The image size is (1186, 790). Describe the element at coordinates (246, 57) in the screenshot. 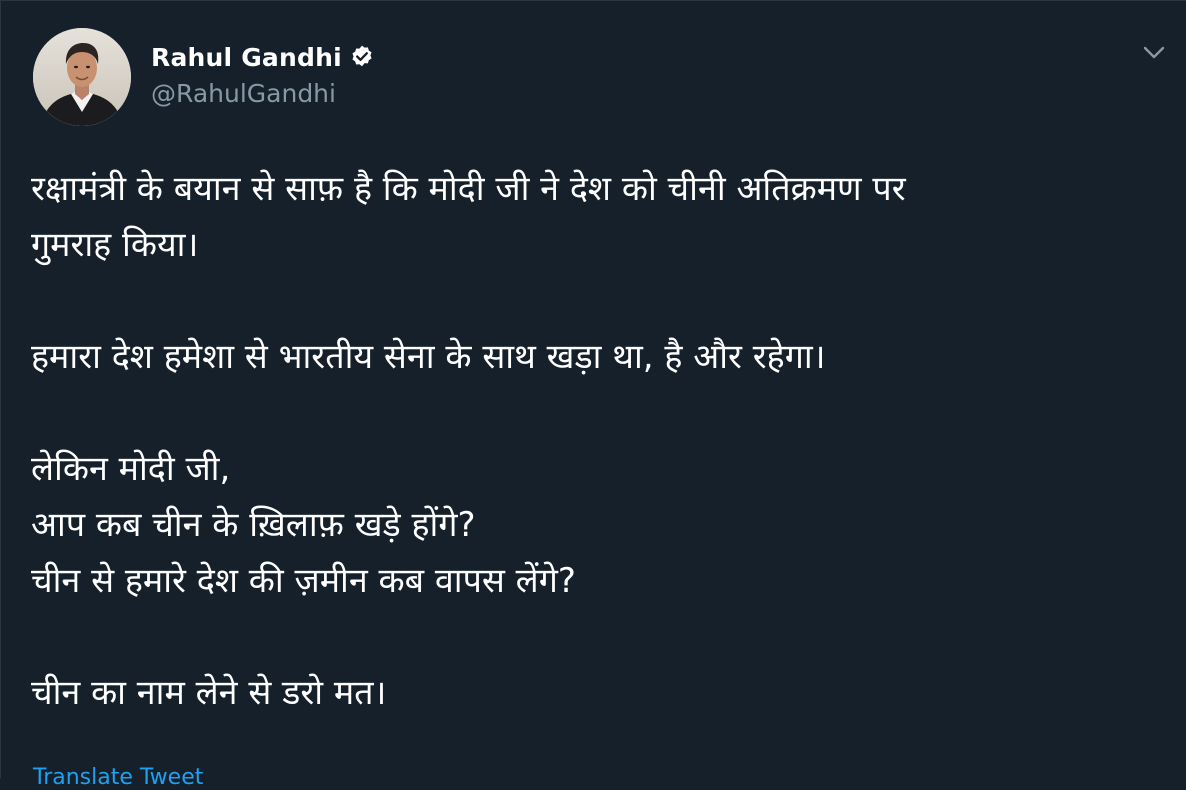

I see `author-display-name: Rahul Gandhi` at that location.